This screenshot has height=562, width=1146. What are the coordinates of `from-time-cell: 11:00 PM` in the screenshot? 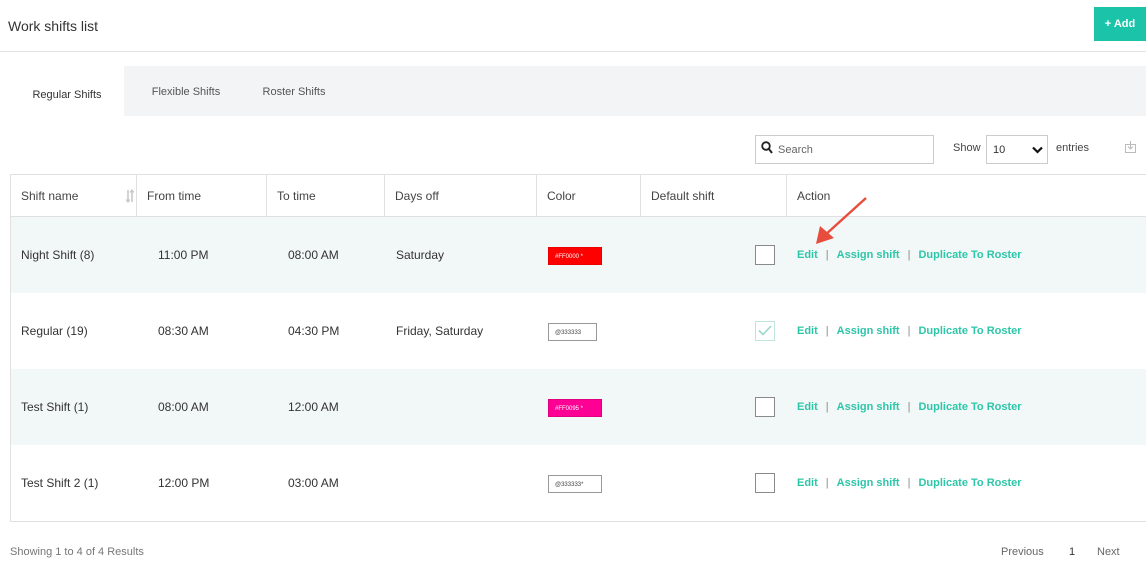 It's located at (183, 255).